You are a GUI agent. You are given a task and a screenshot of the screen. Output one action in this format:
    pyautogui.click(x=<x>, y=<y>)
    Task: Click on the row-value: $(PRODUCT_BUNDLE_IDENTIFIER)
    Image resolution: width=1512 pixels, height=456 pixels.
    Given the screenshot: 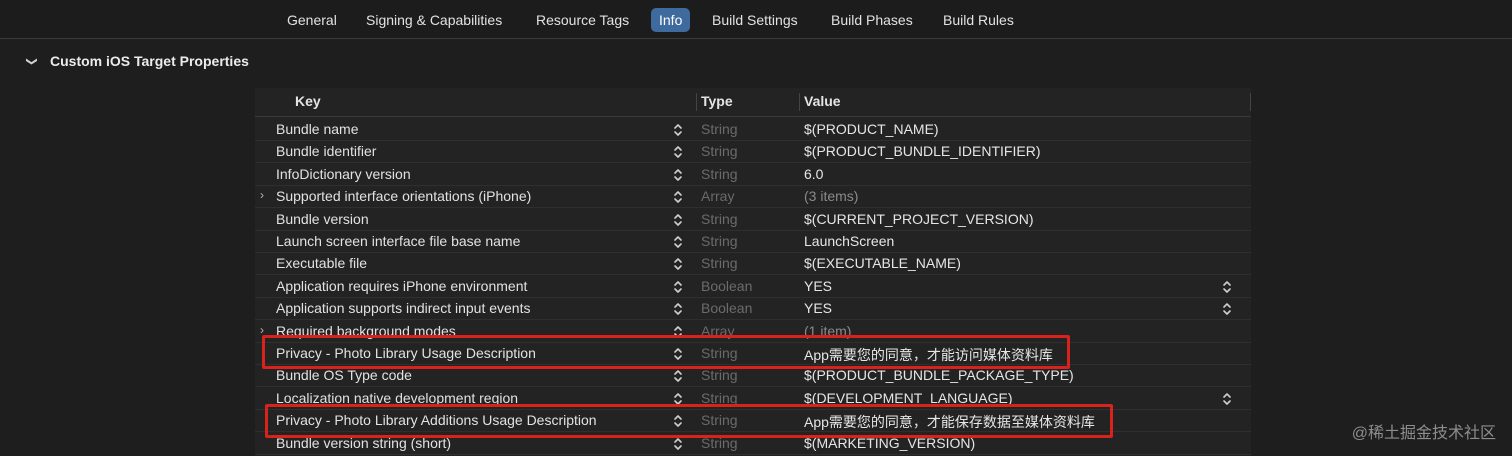 What is the action you would take?
    pyautogui.click(x=922, y=151)
    